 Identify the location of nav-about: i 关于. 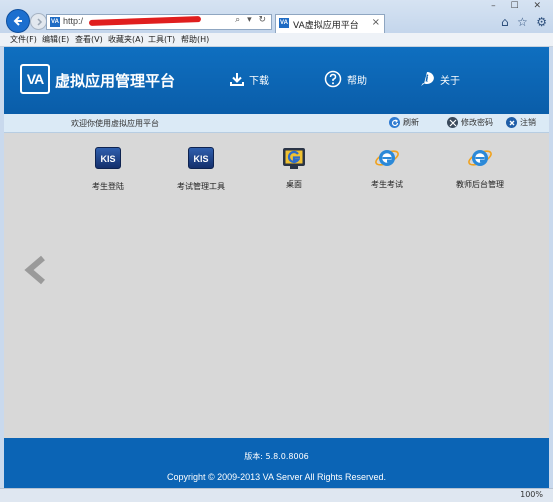
(439, 79).